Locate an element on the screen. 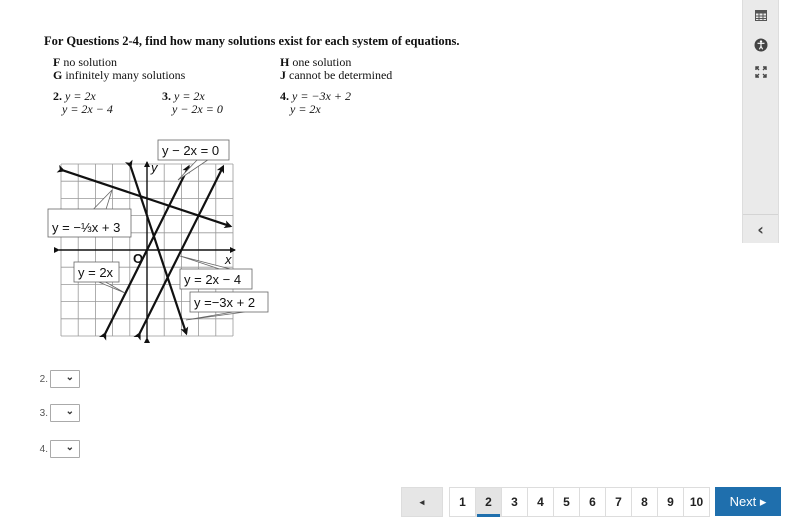 The height and width of the screenshot is (526, 800). callout-text: y =−3x + 2 is located at coordinates (224, 302).